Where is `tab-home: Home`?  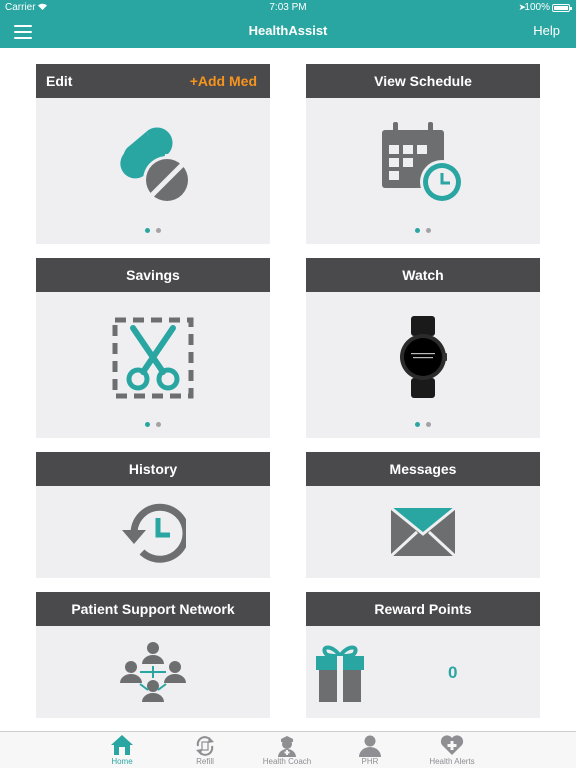
tab-home: Home is located at coordinates (122, 750).